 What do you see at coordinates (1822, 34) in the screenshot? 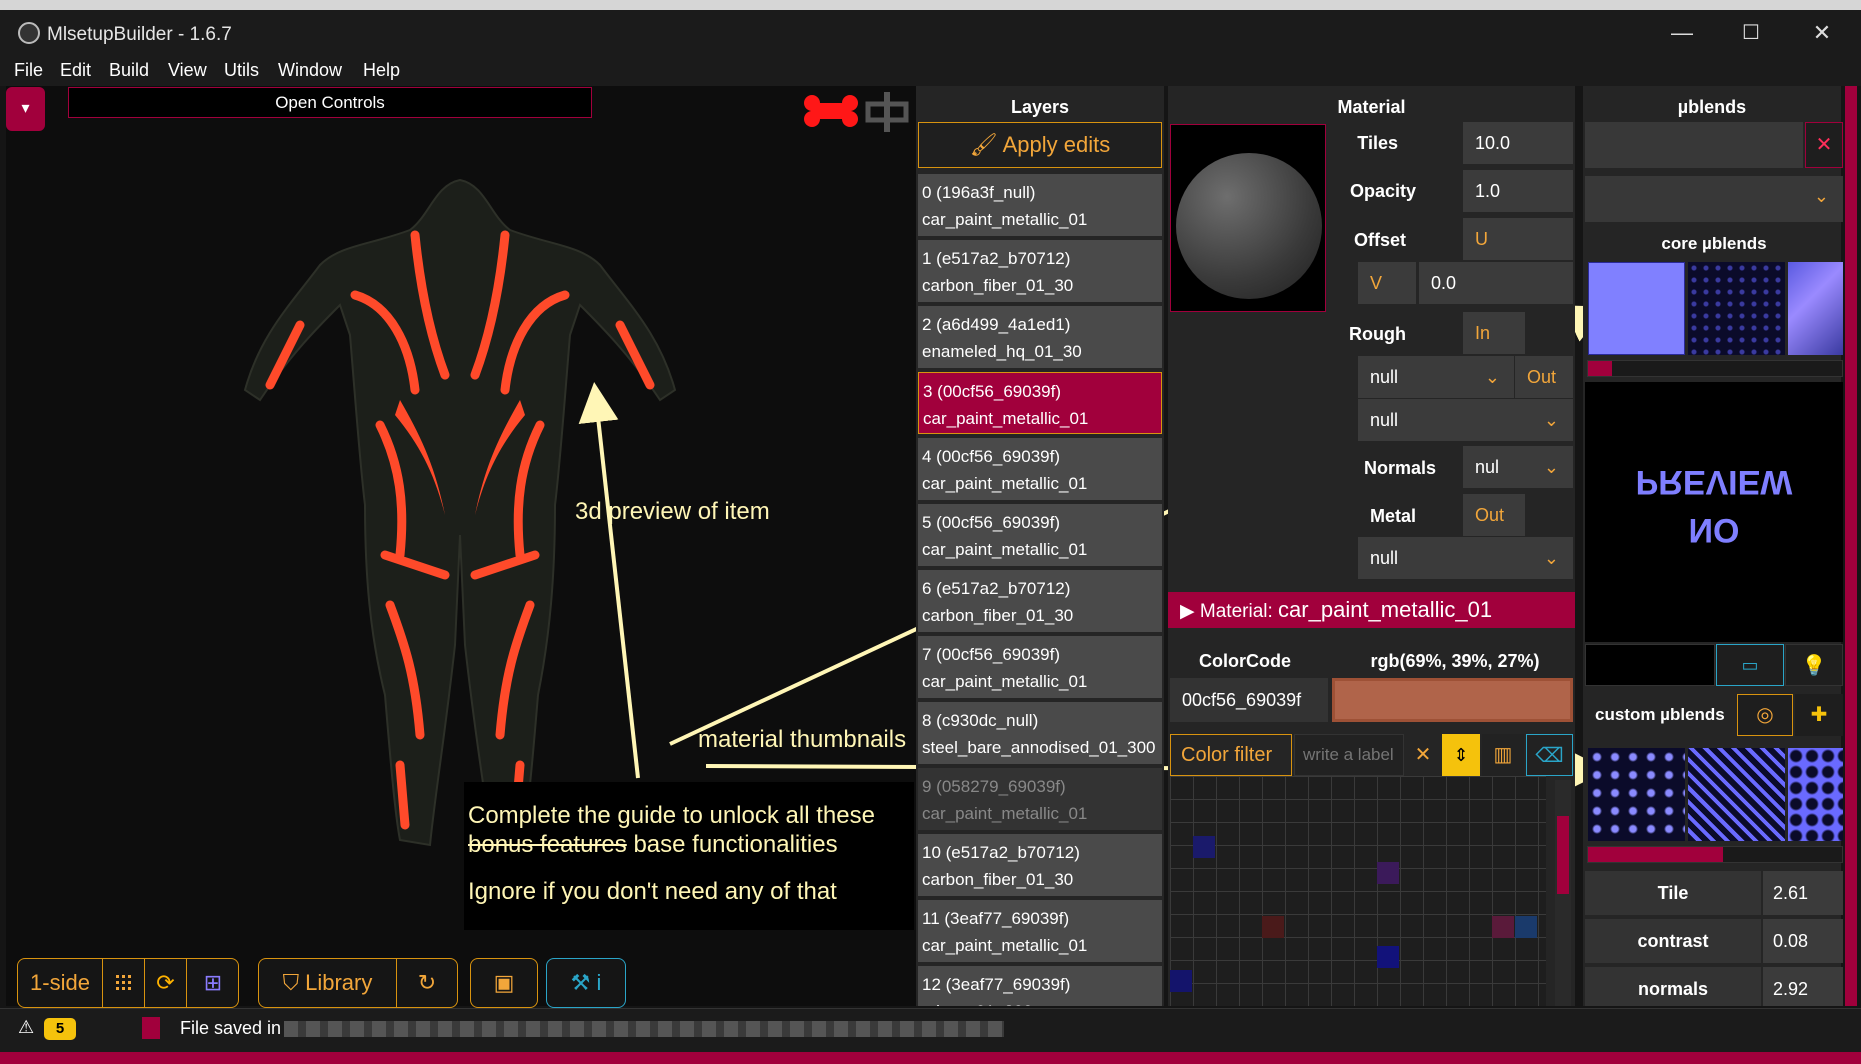
I see `close-button: ✕` at bounding box center [1822, 34].